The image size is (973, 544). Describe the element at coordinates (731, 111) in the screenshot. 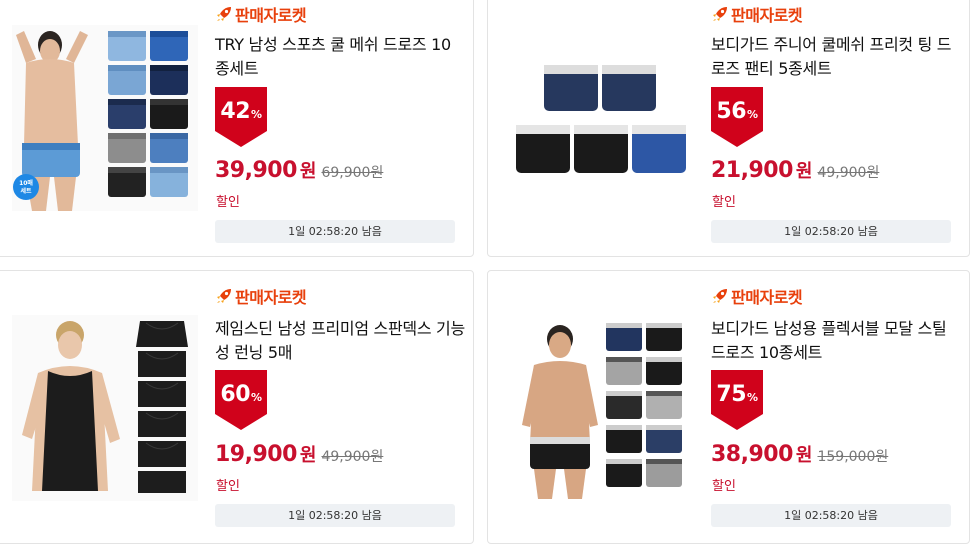

I see `discount-value: 56` at that location.